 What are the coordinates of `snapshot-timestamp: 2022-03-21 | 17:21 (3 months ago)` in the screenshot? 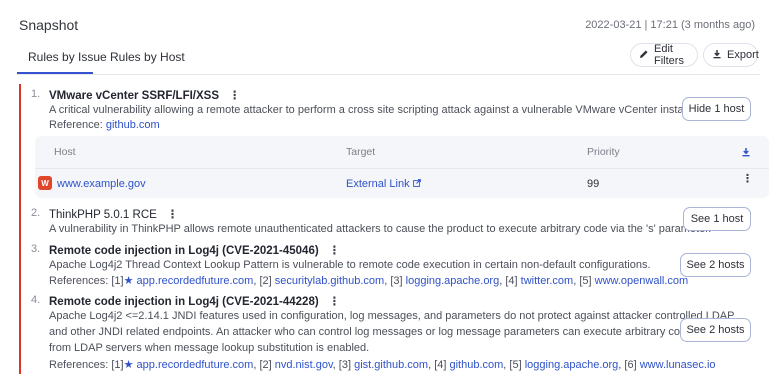 It's located at (670, 25).